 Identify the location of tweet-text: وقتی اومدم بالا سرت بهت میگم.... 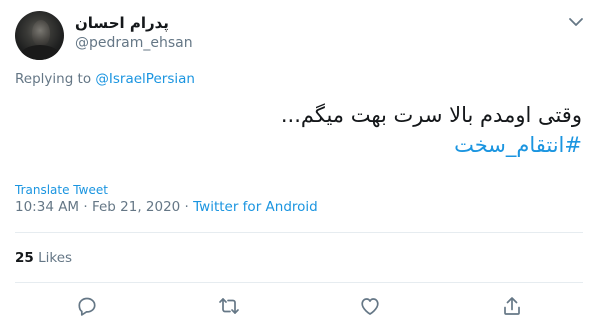
(431, 115).